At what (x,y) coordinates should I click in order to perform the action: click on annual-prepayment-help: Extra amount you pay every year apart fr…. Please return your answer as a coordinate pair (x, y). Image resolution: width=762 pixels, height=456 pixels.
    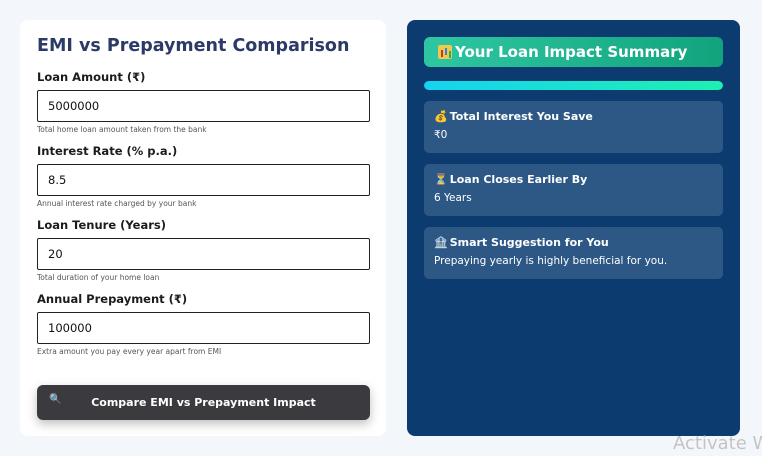
    Looking at the image, I should click on (129, 351).